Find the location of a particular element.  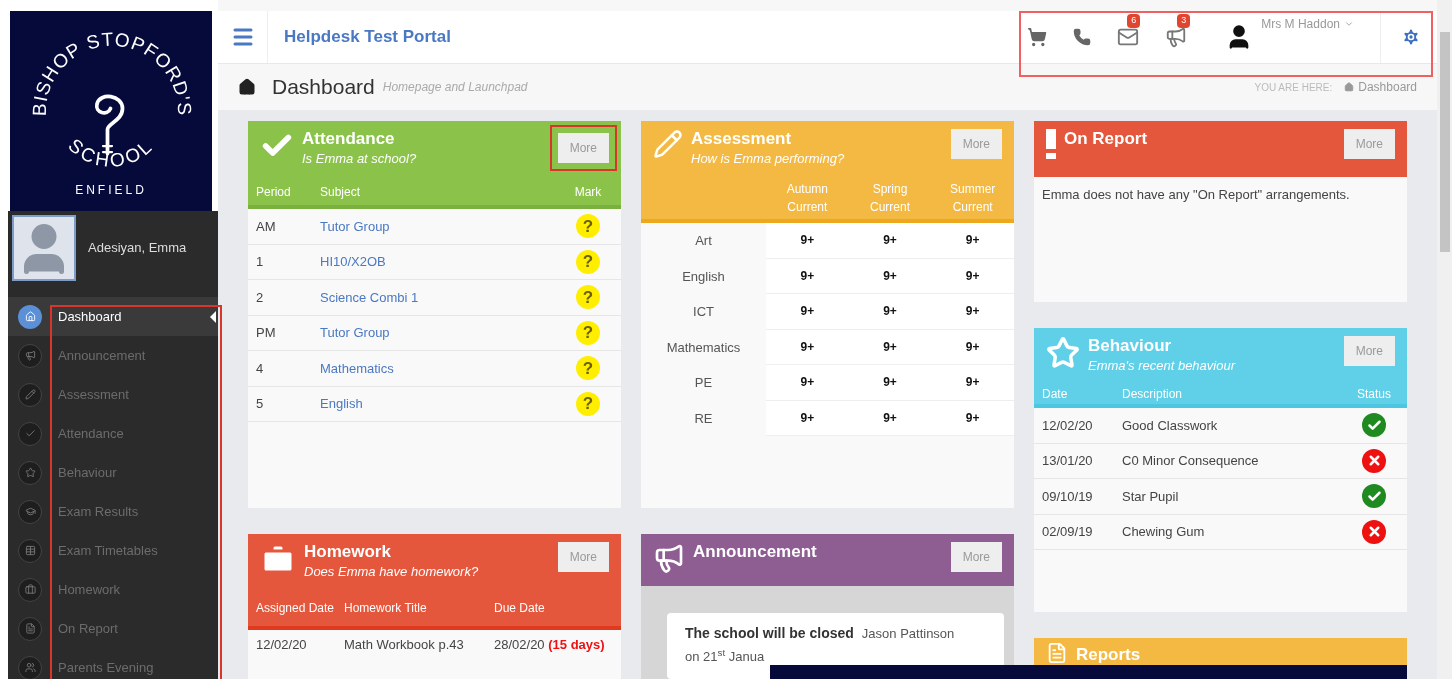

column-header: Subject is located at coordinates (341, 192).